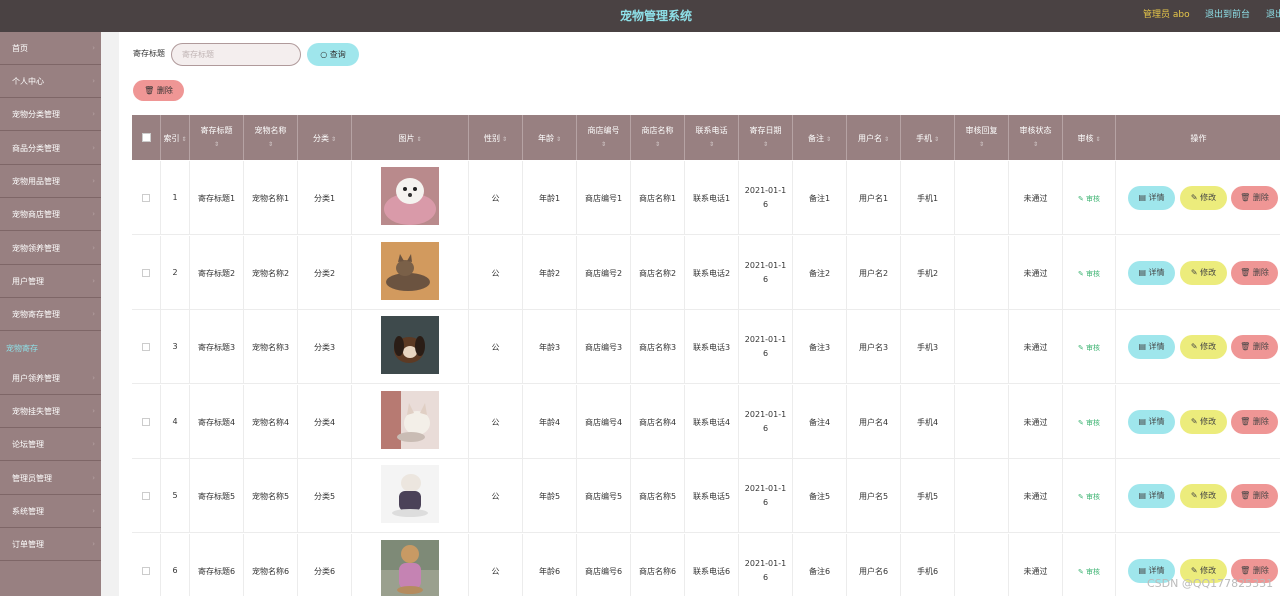 The width and height of the screenshot is (1280, 596). What do you see at coordinates (603, 198) in the screenshot?
I see `cell-value: 商店编号1` at bounding box center [603, 198].